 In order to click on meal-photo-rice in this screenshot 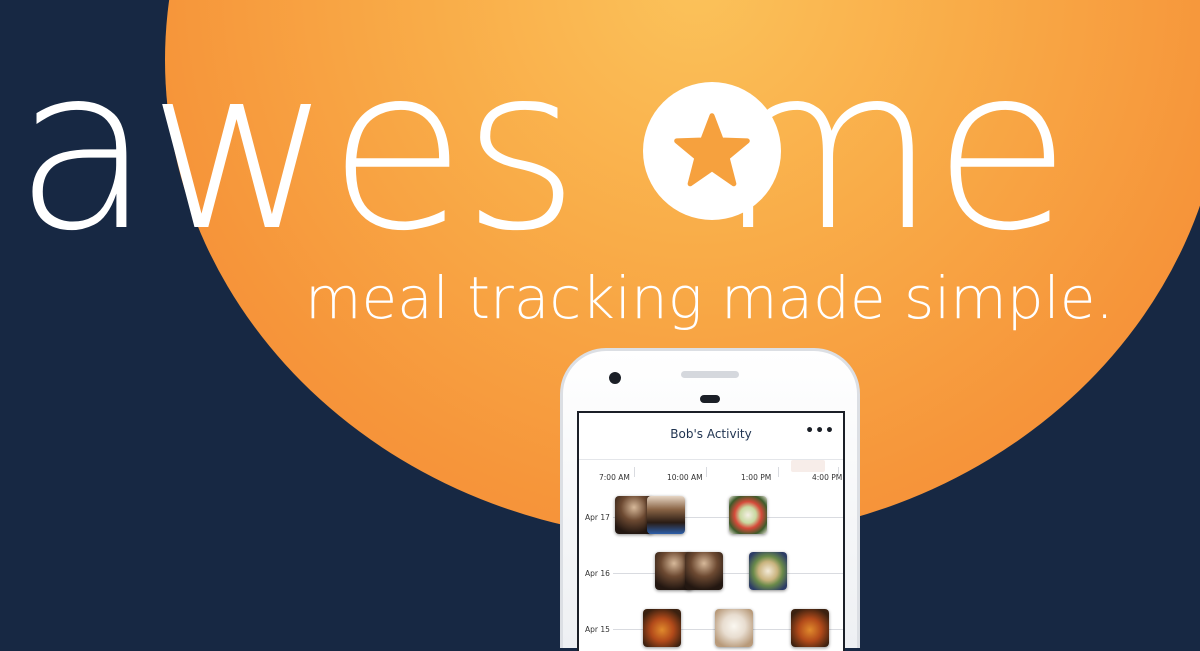, I will do `click(734, 628)`.